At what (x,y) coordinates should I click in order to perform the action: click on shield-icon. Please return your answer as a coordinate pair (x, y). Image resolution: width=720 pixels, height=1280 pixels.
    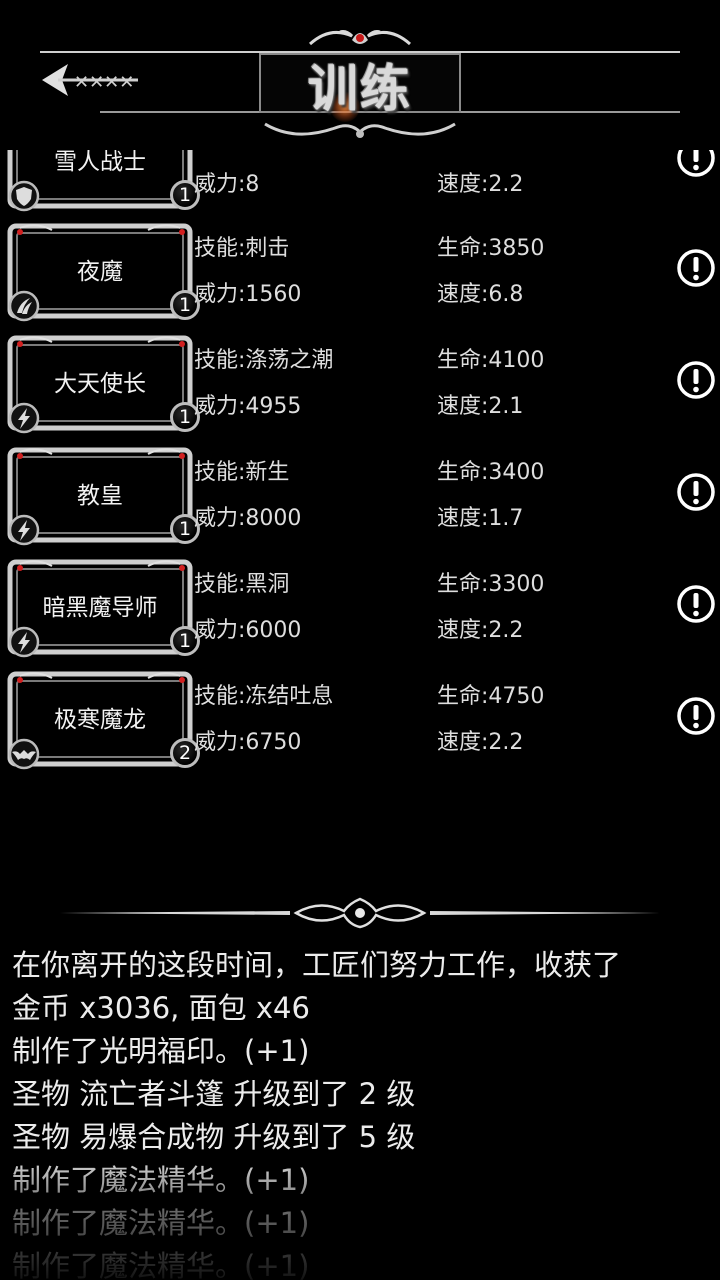
    Looking at the image, I should click on (24, 196).